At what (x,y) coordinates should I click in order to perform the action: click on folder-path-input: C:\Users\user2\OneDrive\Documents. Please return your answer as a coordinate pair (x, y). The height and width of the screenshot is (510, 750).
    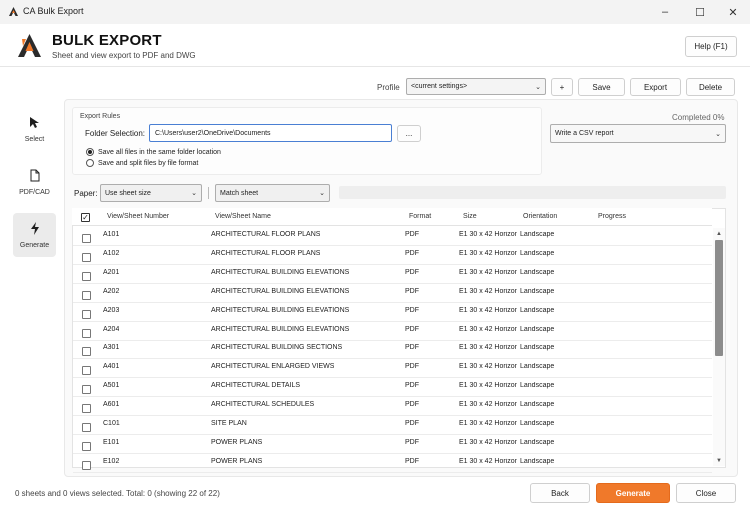
    Looking at the image, I should click on (270, 133).